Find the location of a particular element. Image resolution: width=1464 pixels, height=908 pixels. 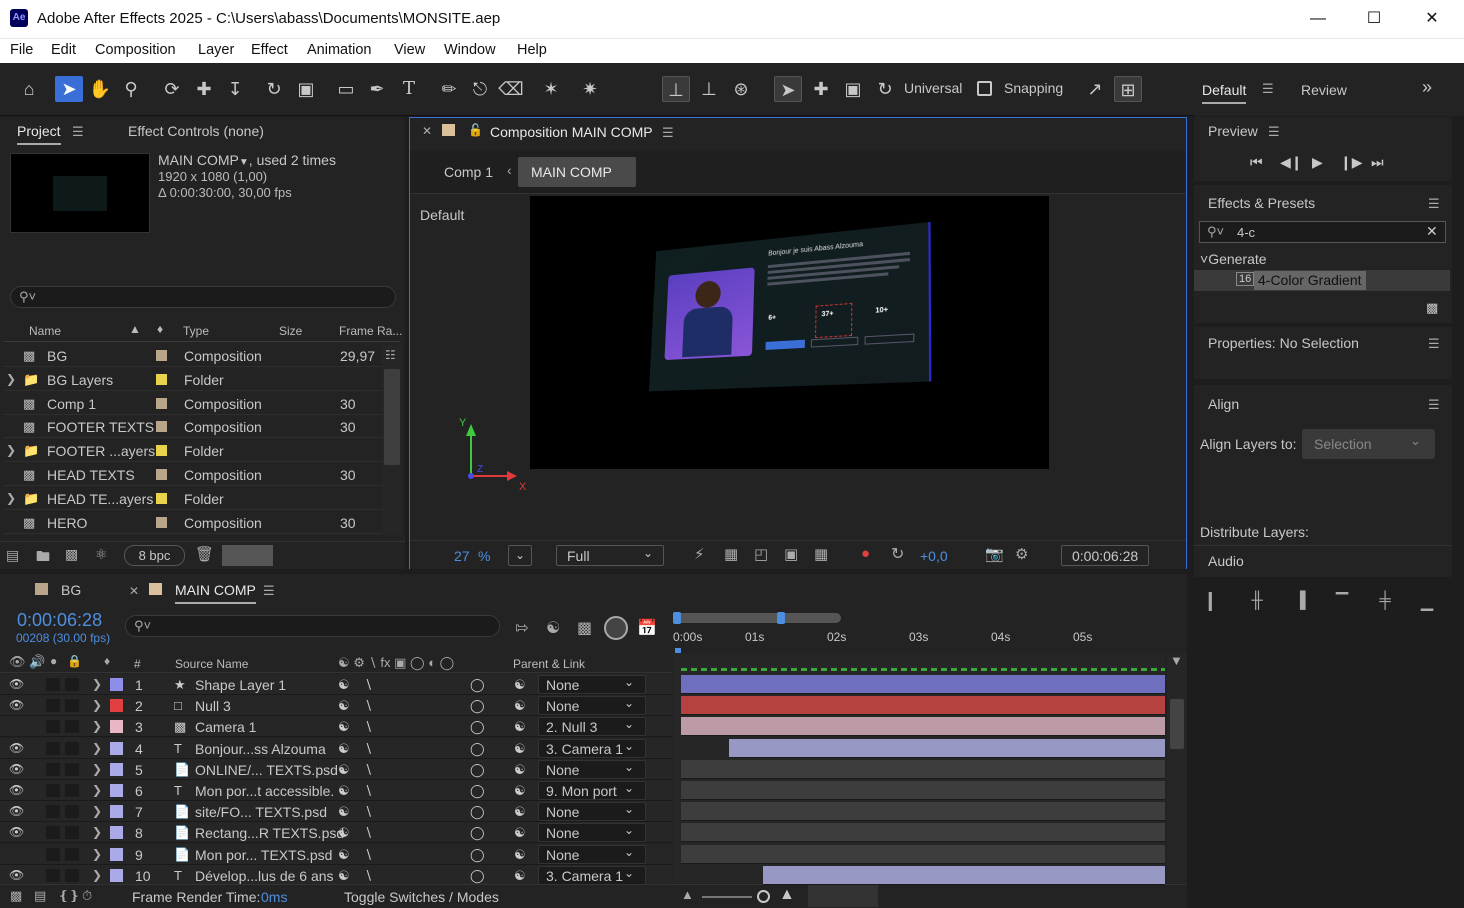

pan-behind-icon: ▣ is located at coordinates (306, 89).